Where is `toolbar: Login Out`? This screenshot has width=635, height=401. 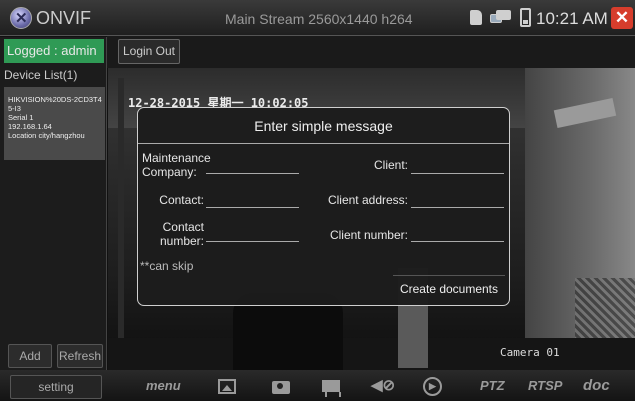
toolbar: Login Out is located at coordinates (371, 52).